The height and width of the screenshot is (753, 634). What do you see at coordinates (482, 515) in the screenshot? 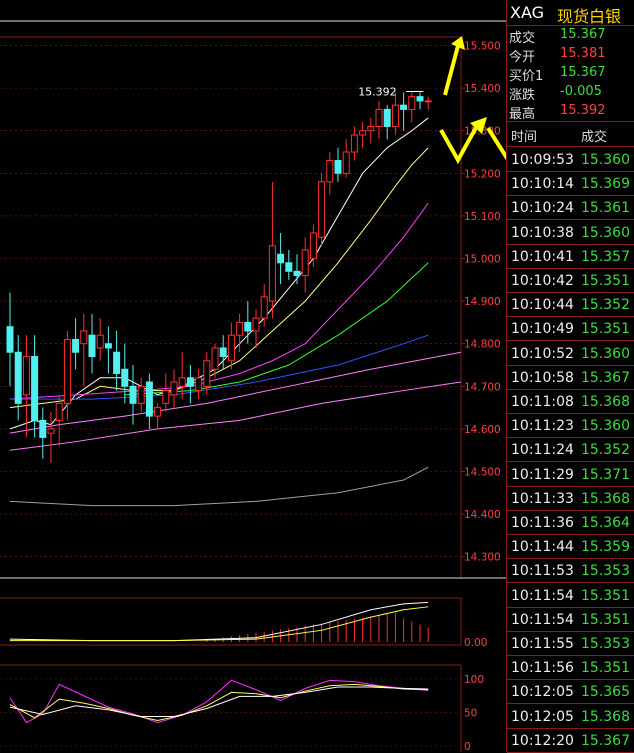
I see `y-tick-label: 14.400` at bounding box center [482, 515].